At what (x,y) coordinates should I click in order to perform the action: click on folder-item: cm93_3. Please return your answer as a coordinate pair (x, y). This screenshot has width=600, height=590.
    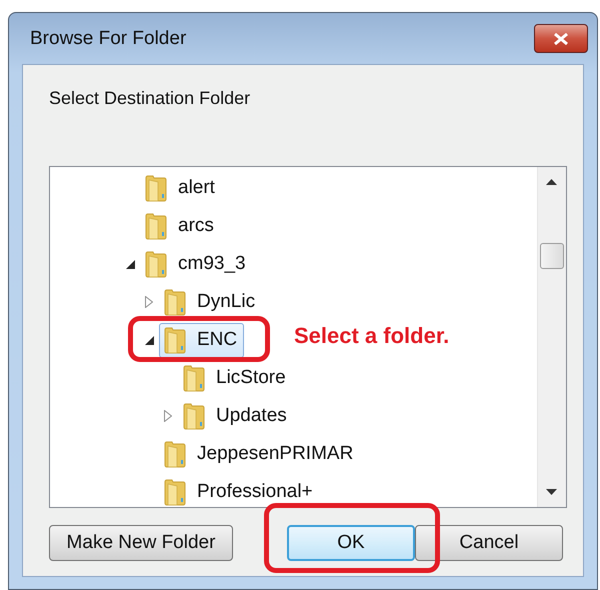
    Looking at the image, I should click on (196, 264).